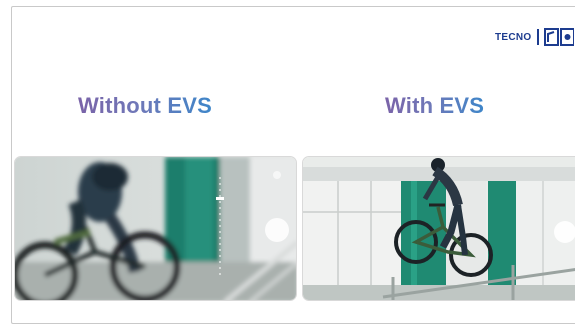  Describe the element at coordinates (534, 37) in the screenshot. I see `brand-header: TECNO` at that location.